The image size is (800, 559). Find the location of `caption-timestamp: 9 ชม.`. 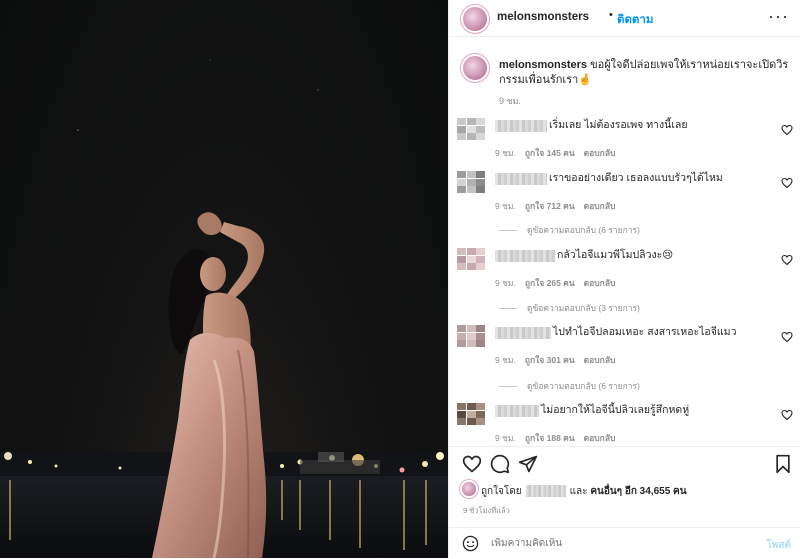

caption-timestamp: 9 ชม. is located at coordinates (510, 101).